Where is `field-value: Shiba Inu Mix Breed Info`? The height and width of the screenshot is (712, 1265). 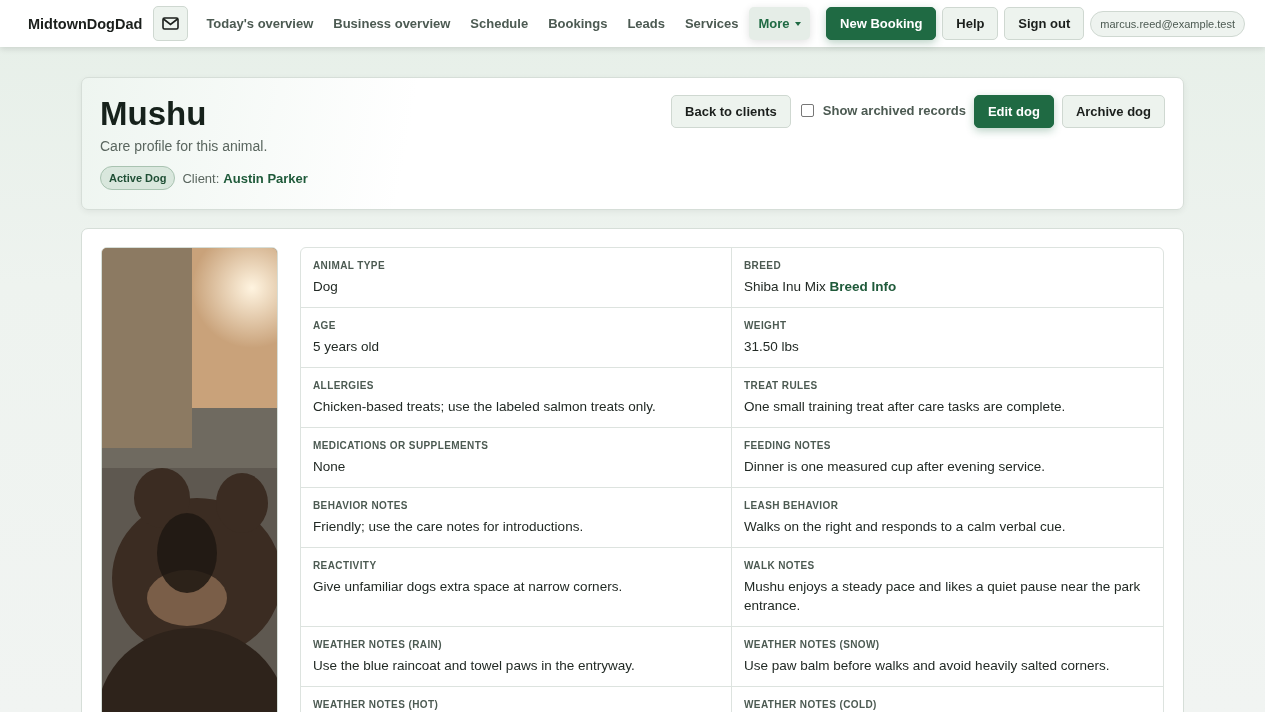 field-value: Shiba Inu Mix Breed Info is located at coordinates (821, 287).